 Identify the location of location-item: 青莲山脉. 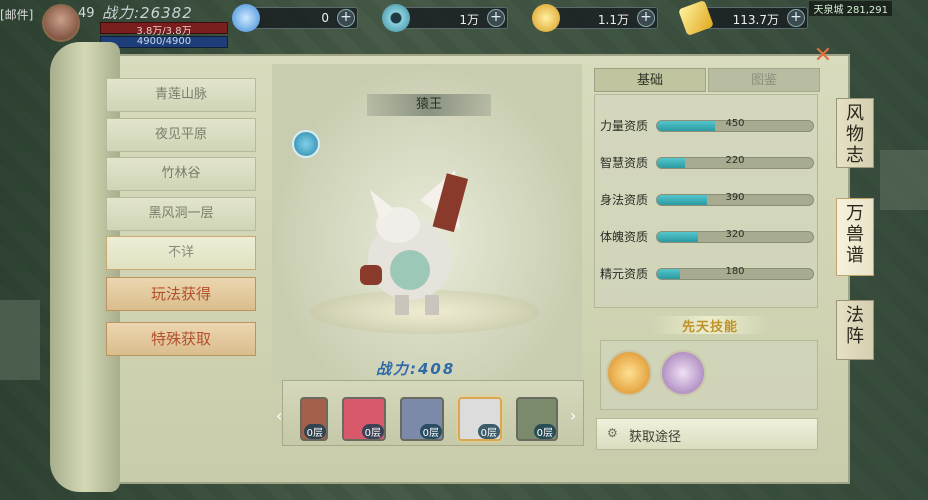
(181, 95).